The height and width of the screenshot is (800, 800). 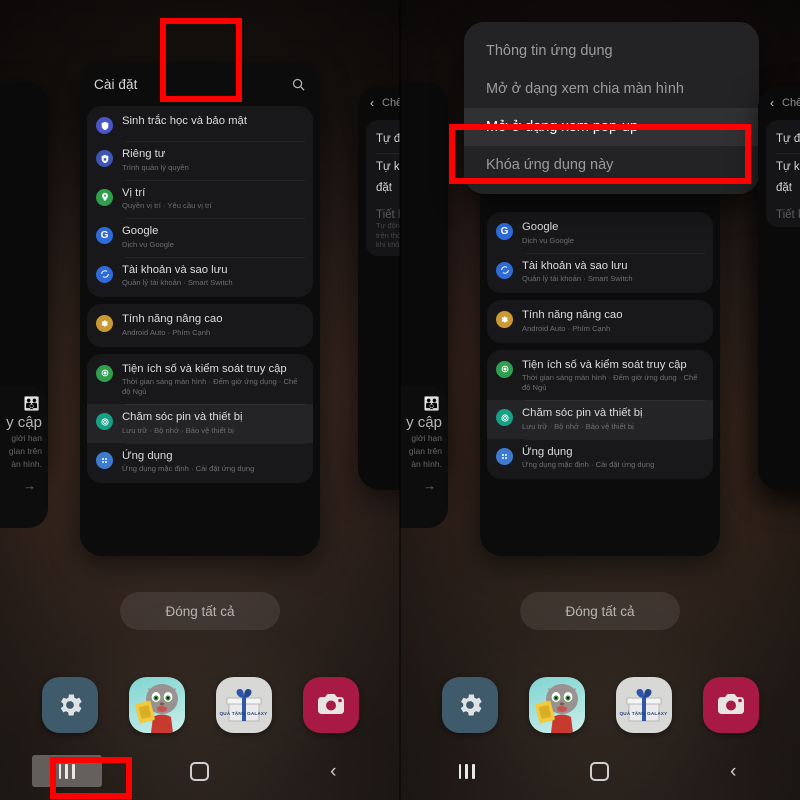 I want to click on app-dock-L: QUÀ TẶNG GALAXY, so click(x=200, y=705).